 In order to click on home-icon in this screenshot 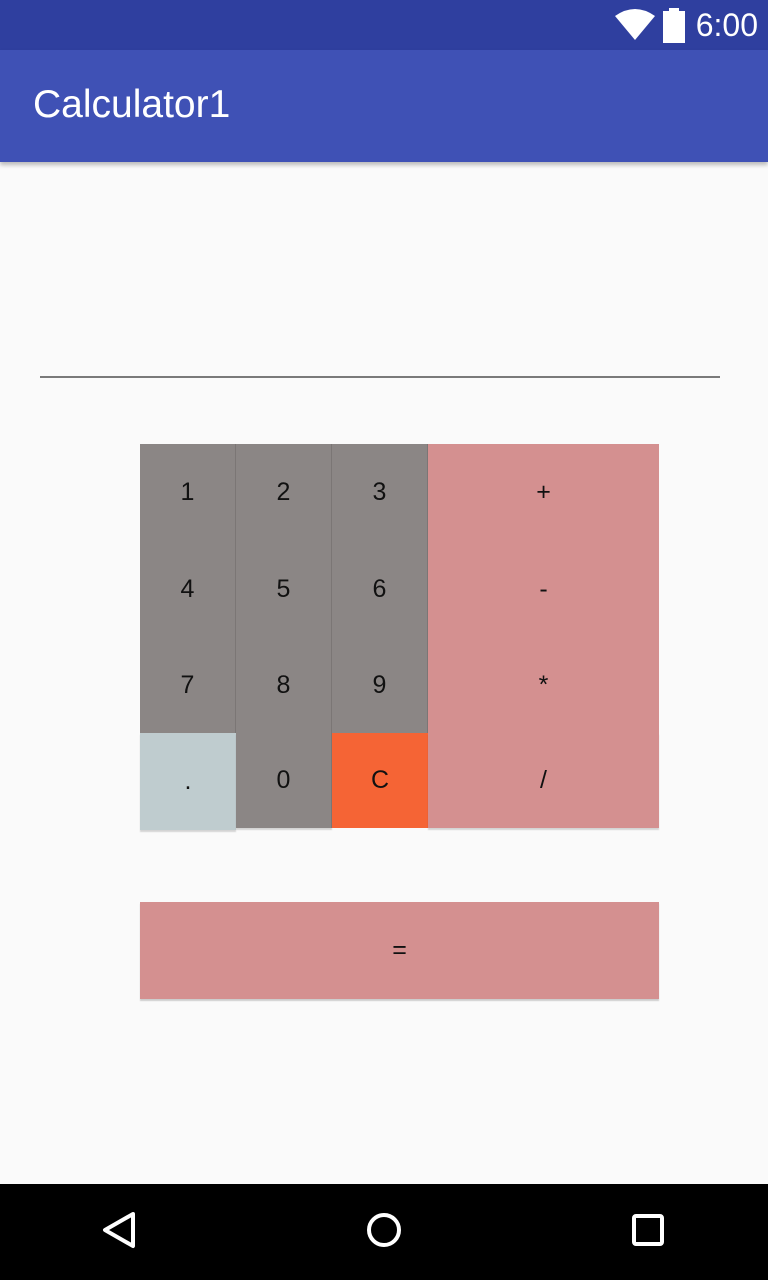, I will do `click(384, 1232)`.